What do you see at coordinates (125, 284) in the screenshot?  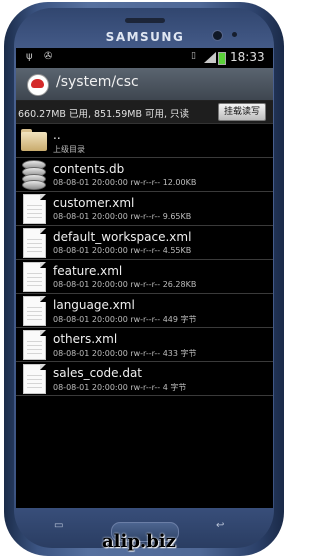 I see `file-meta: 08-08-01 20:00:00 rw-r--r-- 26.28KB` at bounding box center [125, 284].